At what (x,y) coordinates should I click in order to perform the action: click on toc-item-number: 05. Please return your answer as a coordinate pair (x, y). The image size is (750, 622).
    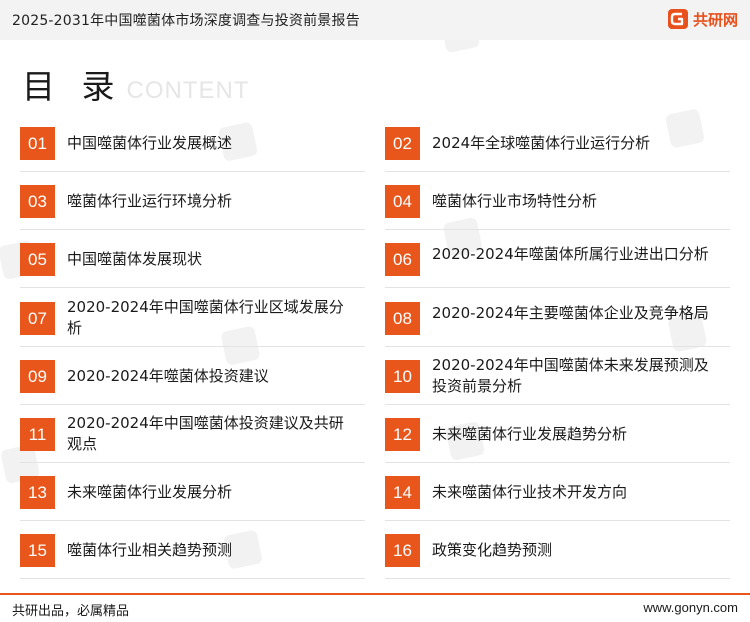
    Looking at the image, I should click on (37, 259).